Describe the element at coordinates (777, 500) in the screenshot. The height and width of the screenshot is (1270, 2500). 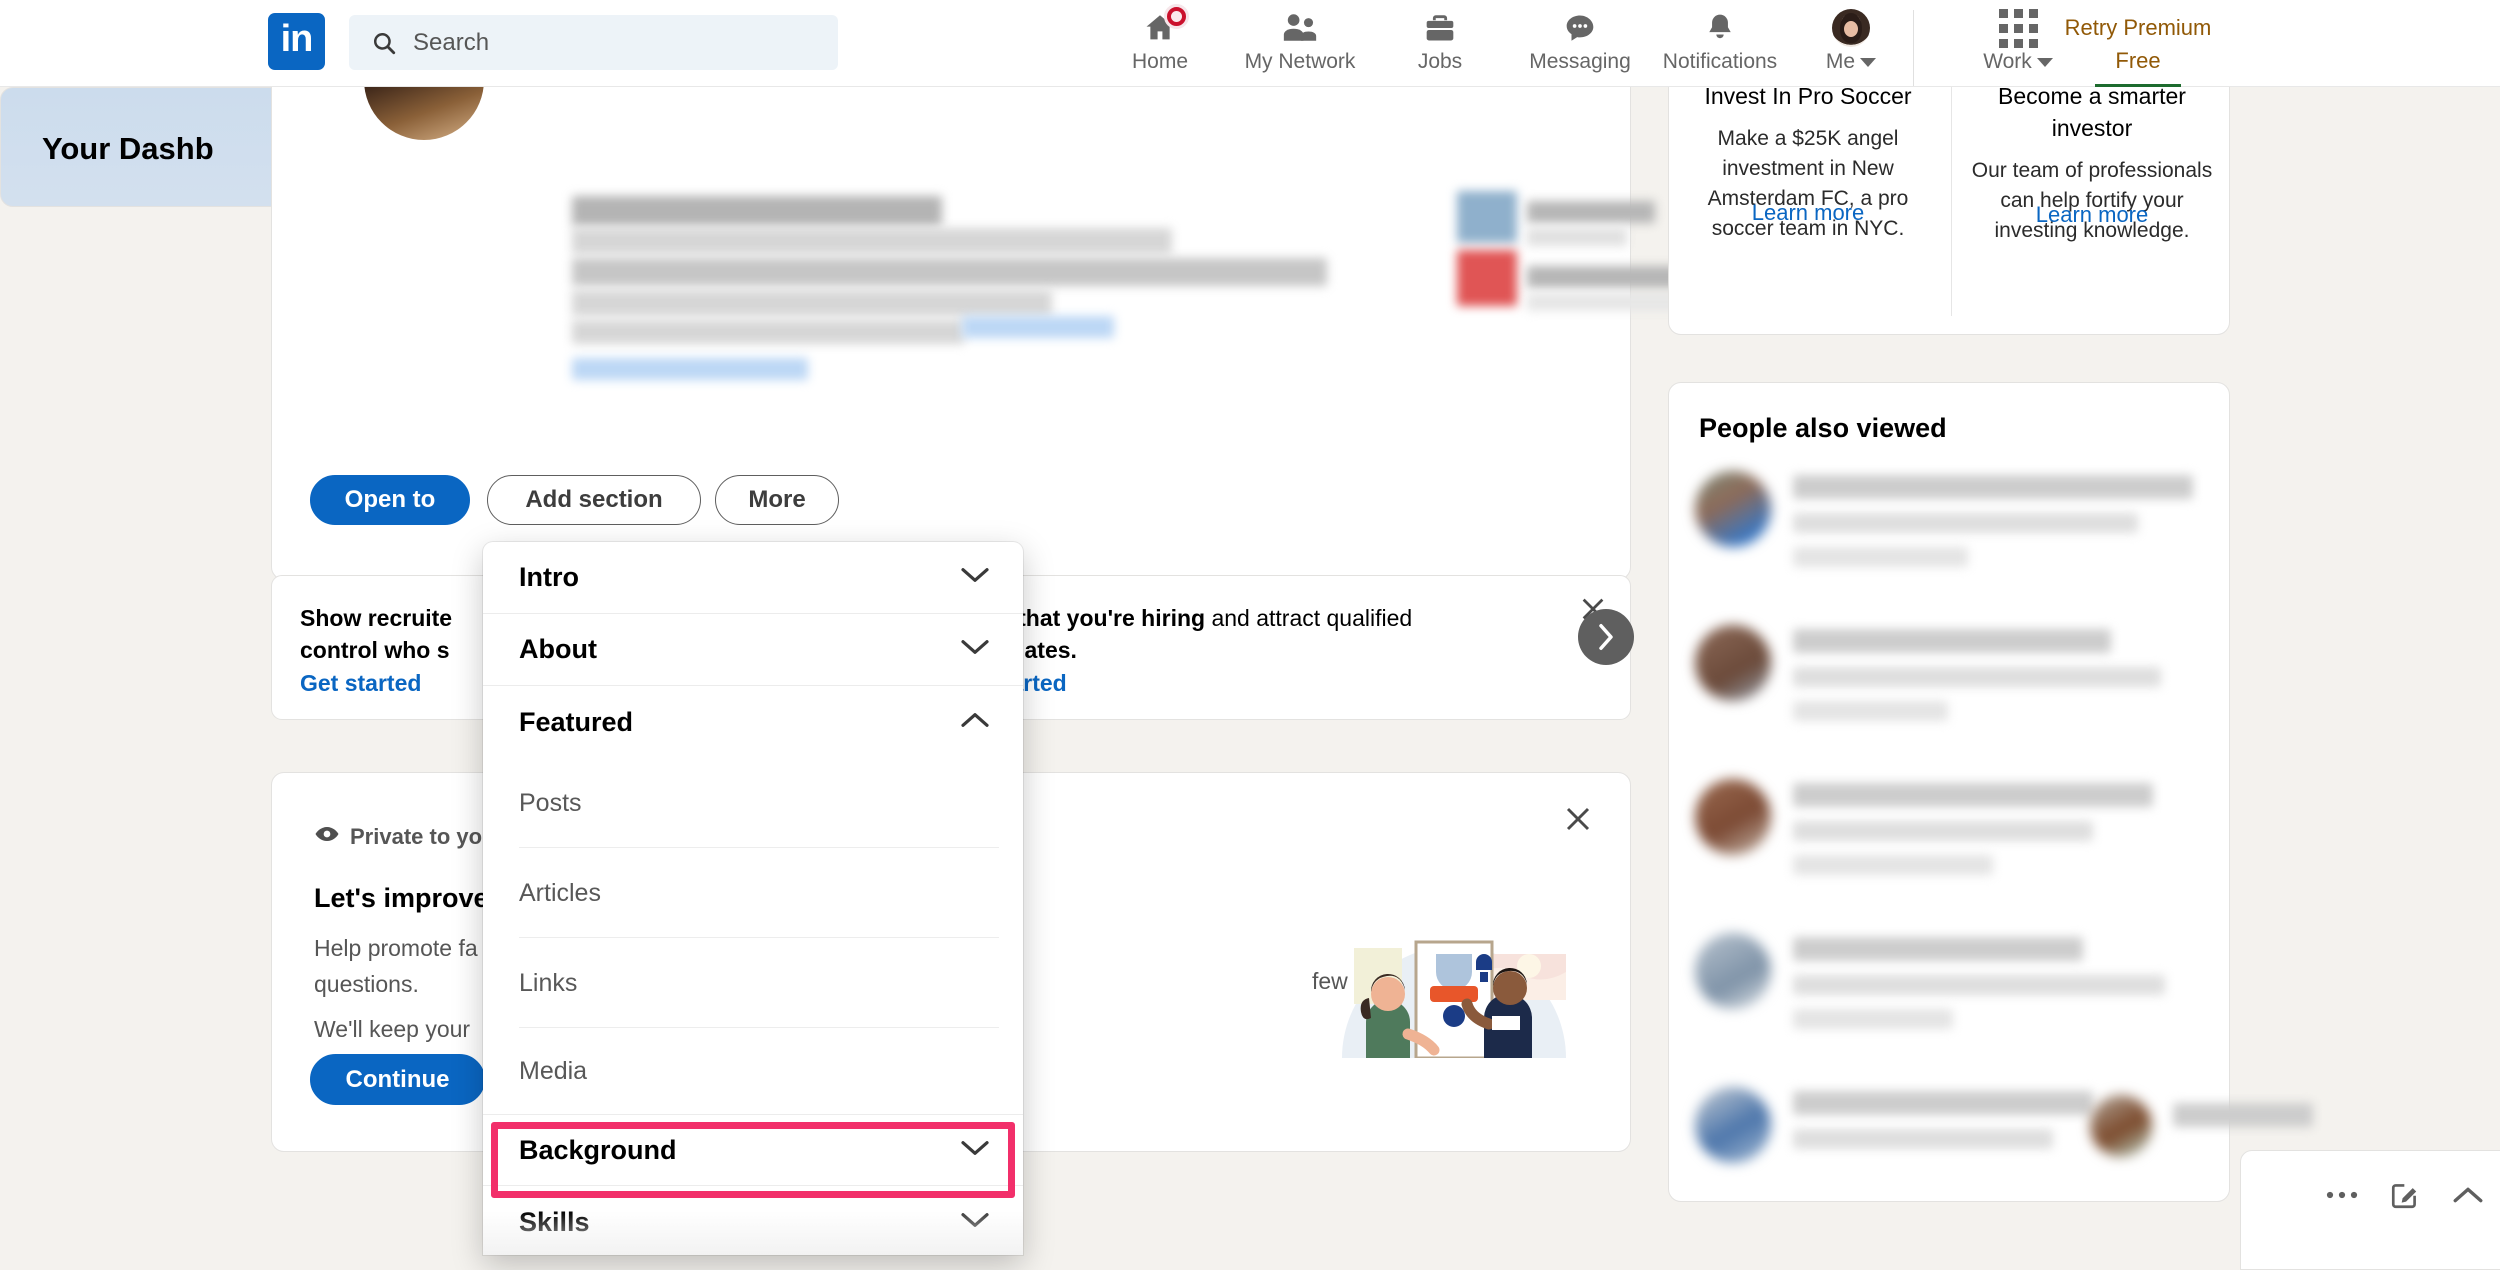
I see `more-button: More` at that location.